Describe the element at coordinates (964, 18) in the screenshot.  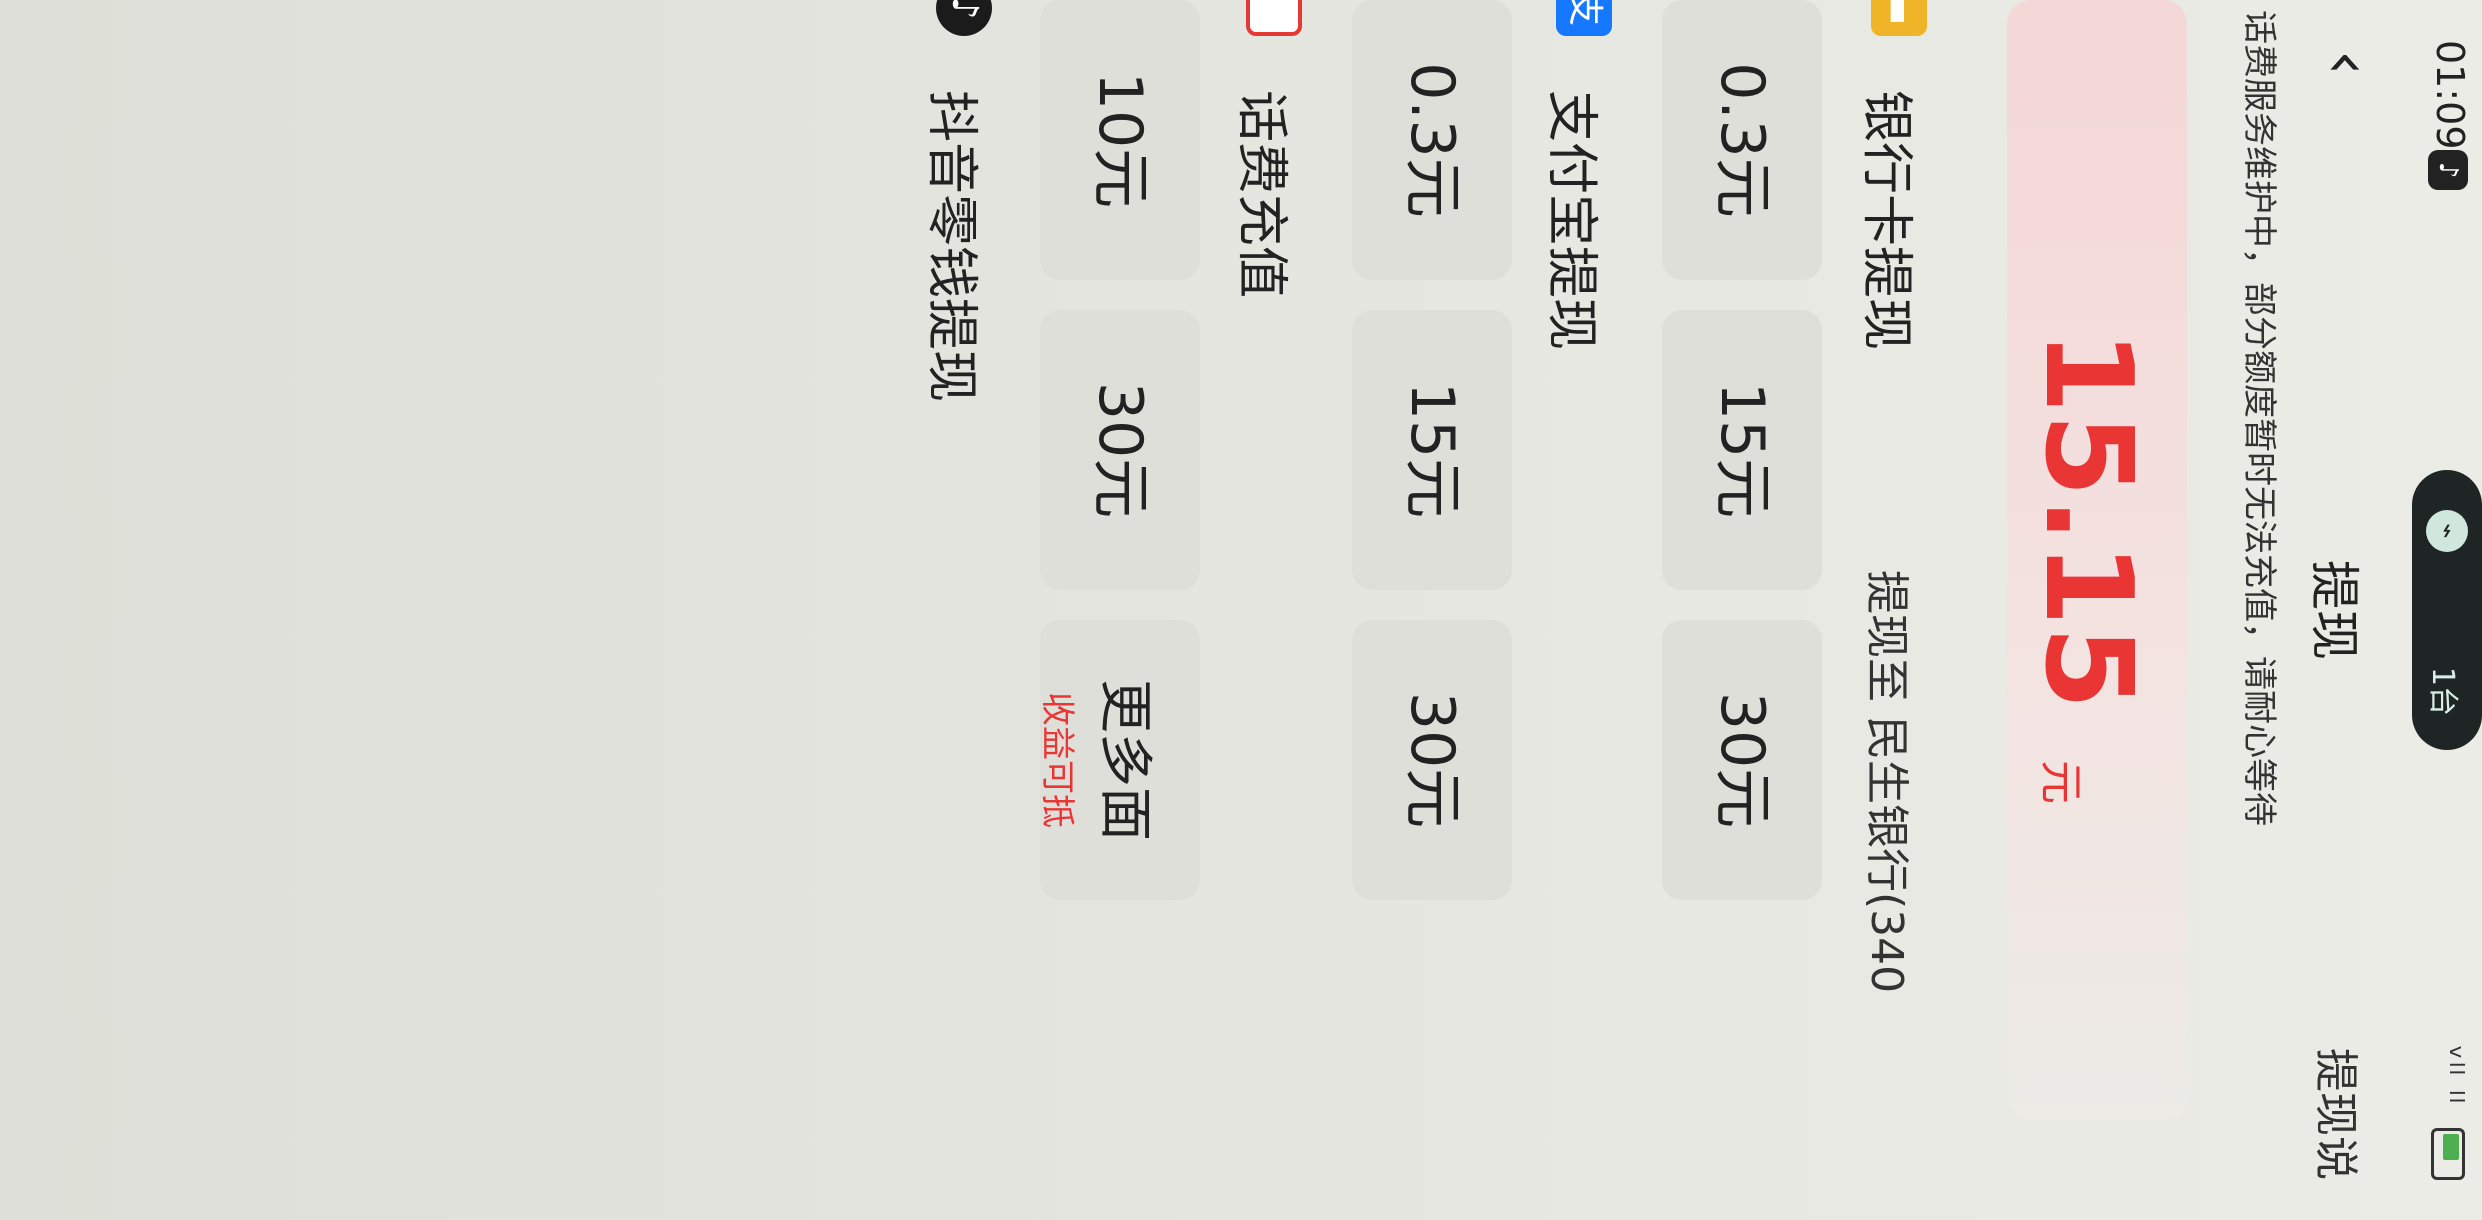
I see `douyin-icon: ♪` at that location.